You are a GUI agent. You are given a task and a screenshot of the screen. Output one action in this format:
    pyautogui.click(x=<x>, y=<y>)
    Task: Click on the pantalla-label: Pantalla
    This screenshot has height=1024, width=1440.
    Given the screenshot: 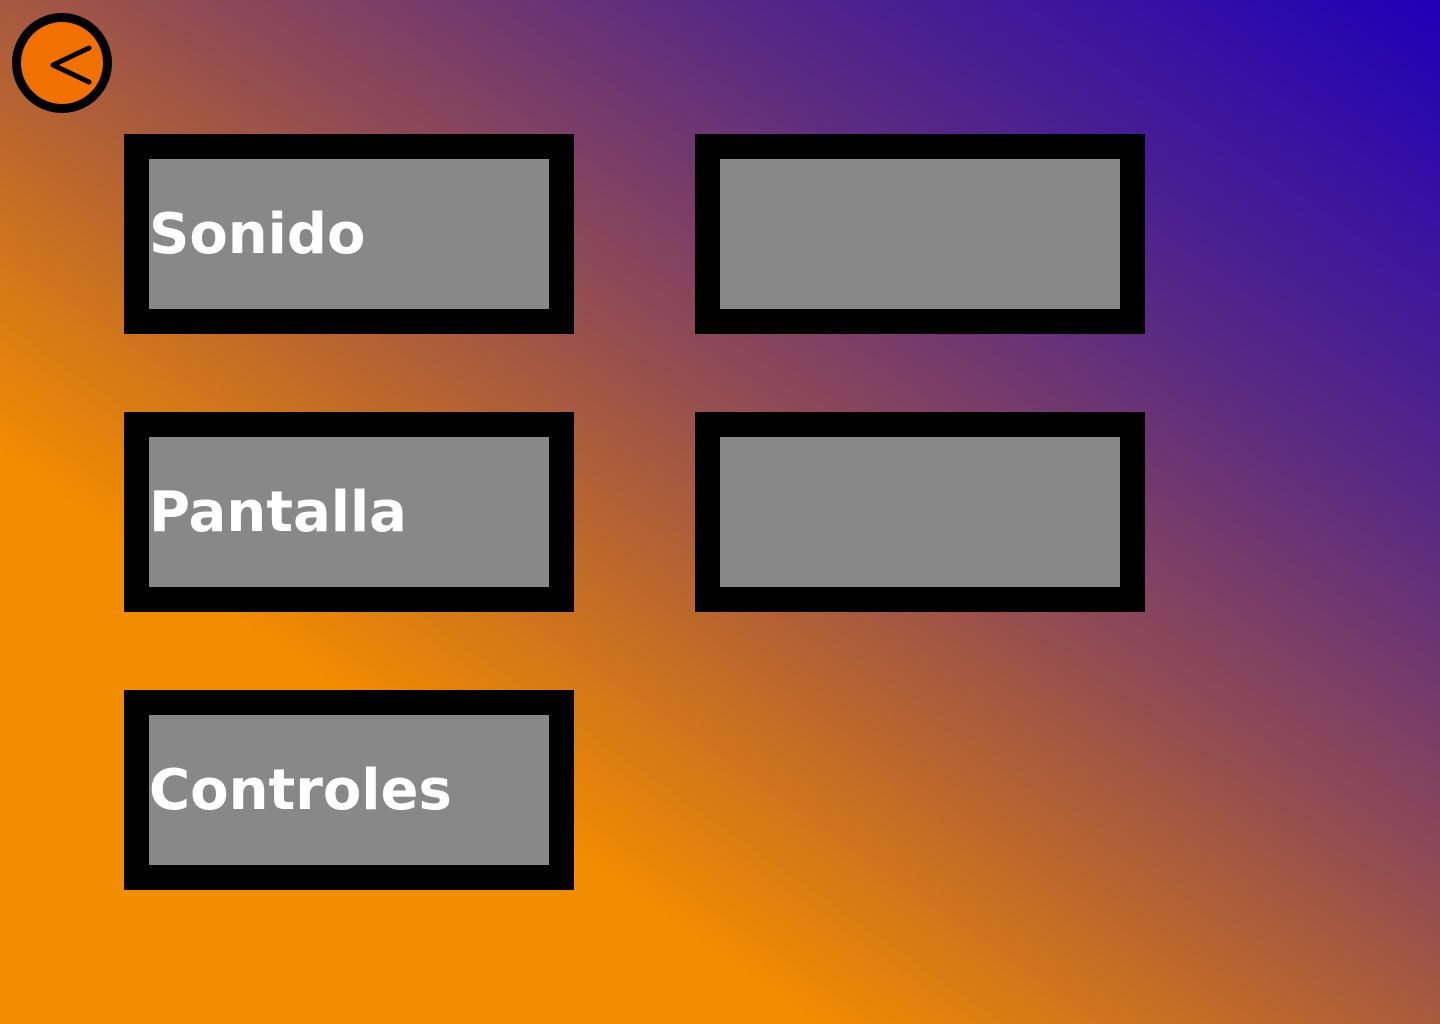 What is the action you would take?
    pyautogui.click(x=278, y=512)
    